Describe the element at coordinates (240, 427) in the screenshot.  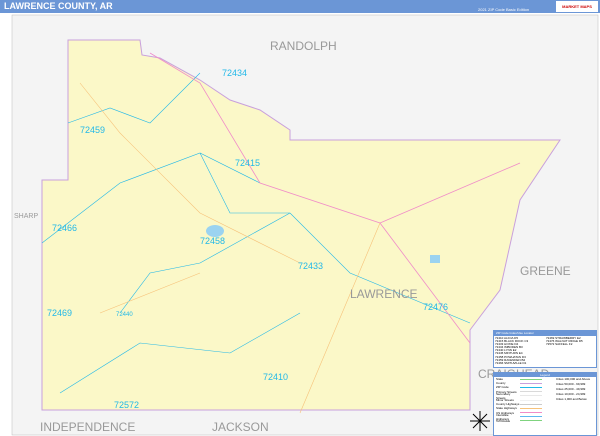
I see `county-label-jackson: JACKSON` at that location.